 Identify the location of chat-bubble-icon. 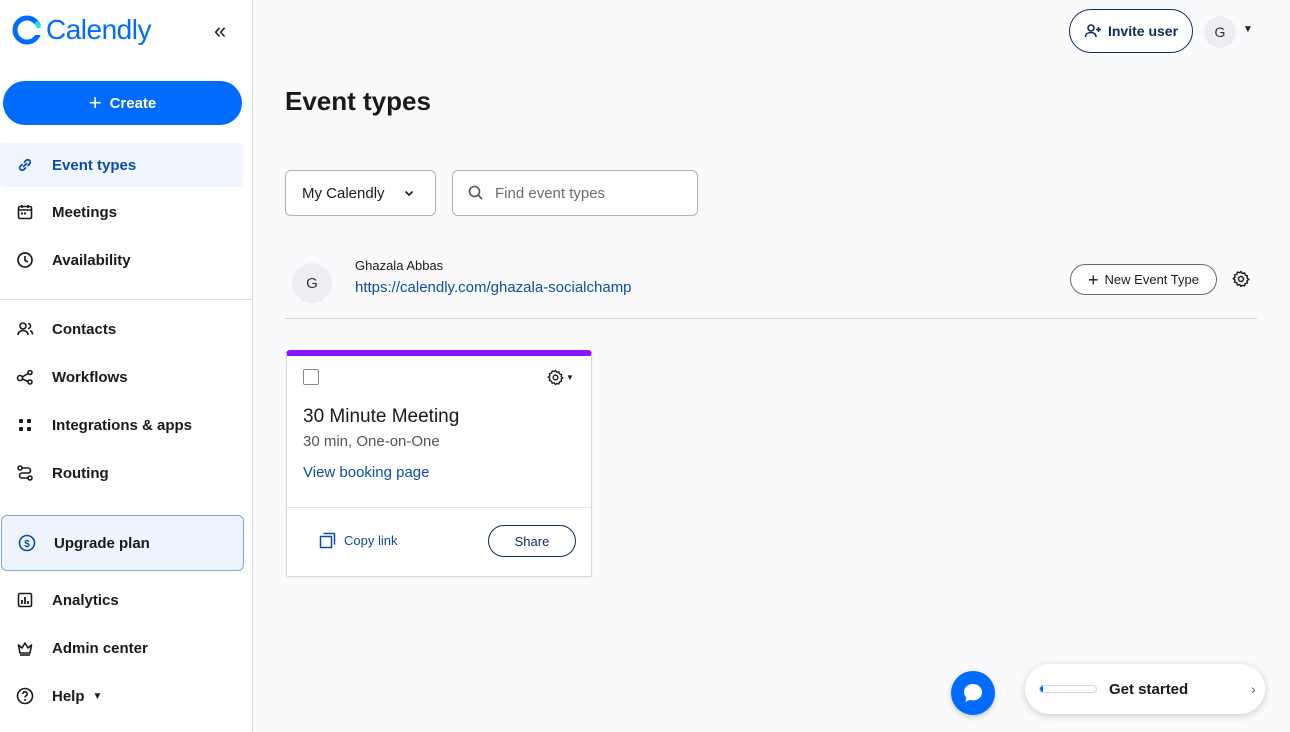
(973, 693).